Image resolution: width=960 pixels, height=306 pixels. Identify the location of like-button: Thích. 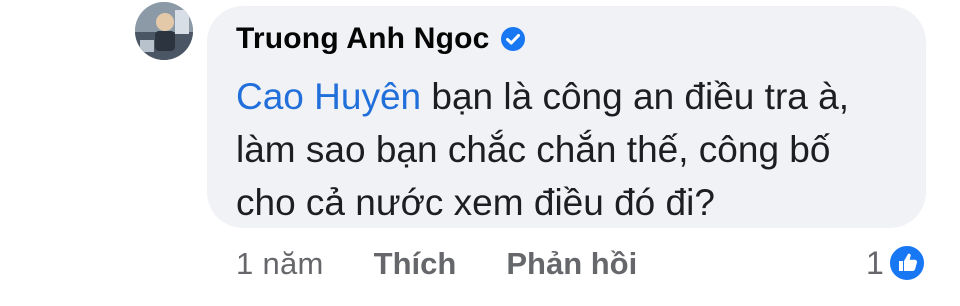
(415, 264).